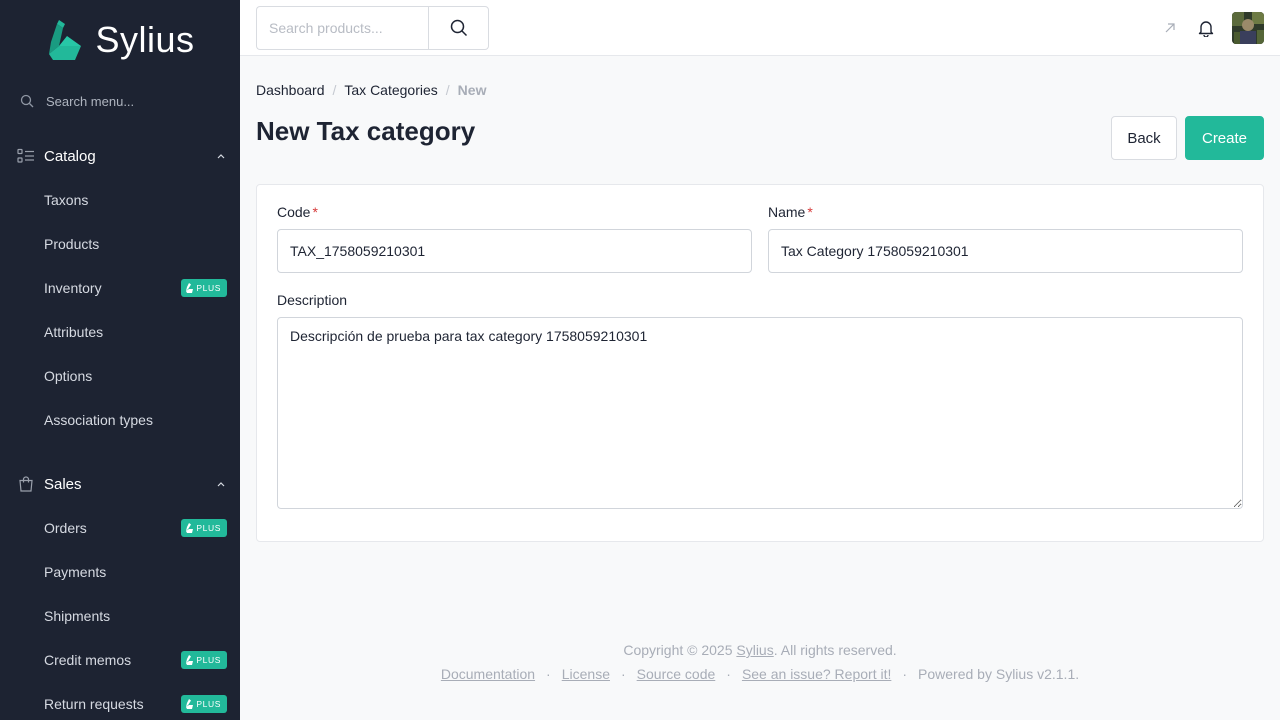  Describe the element at coordinates (472, 90) in the screenshot. I see `breadcrumb-current: New` at that location.